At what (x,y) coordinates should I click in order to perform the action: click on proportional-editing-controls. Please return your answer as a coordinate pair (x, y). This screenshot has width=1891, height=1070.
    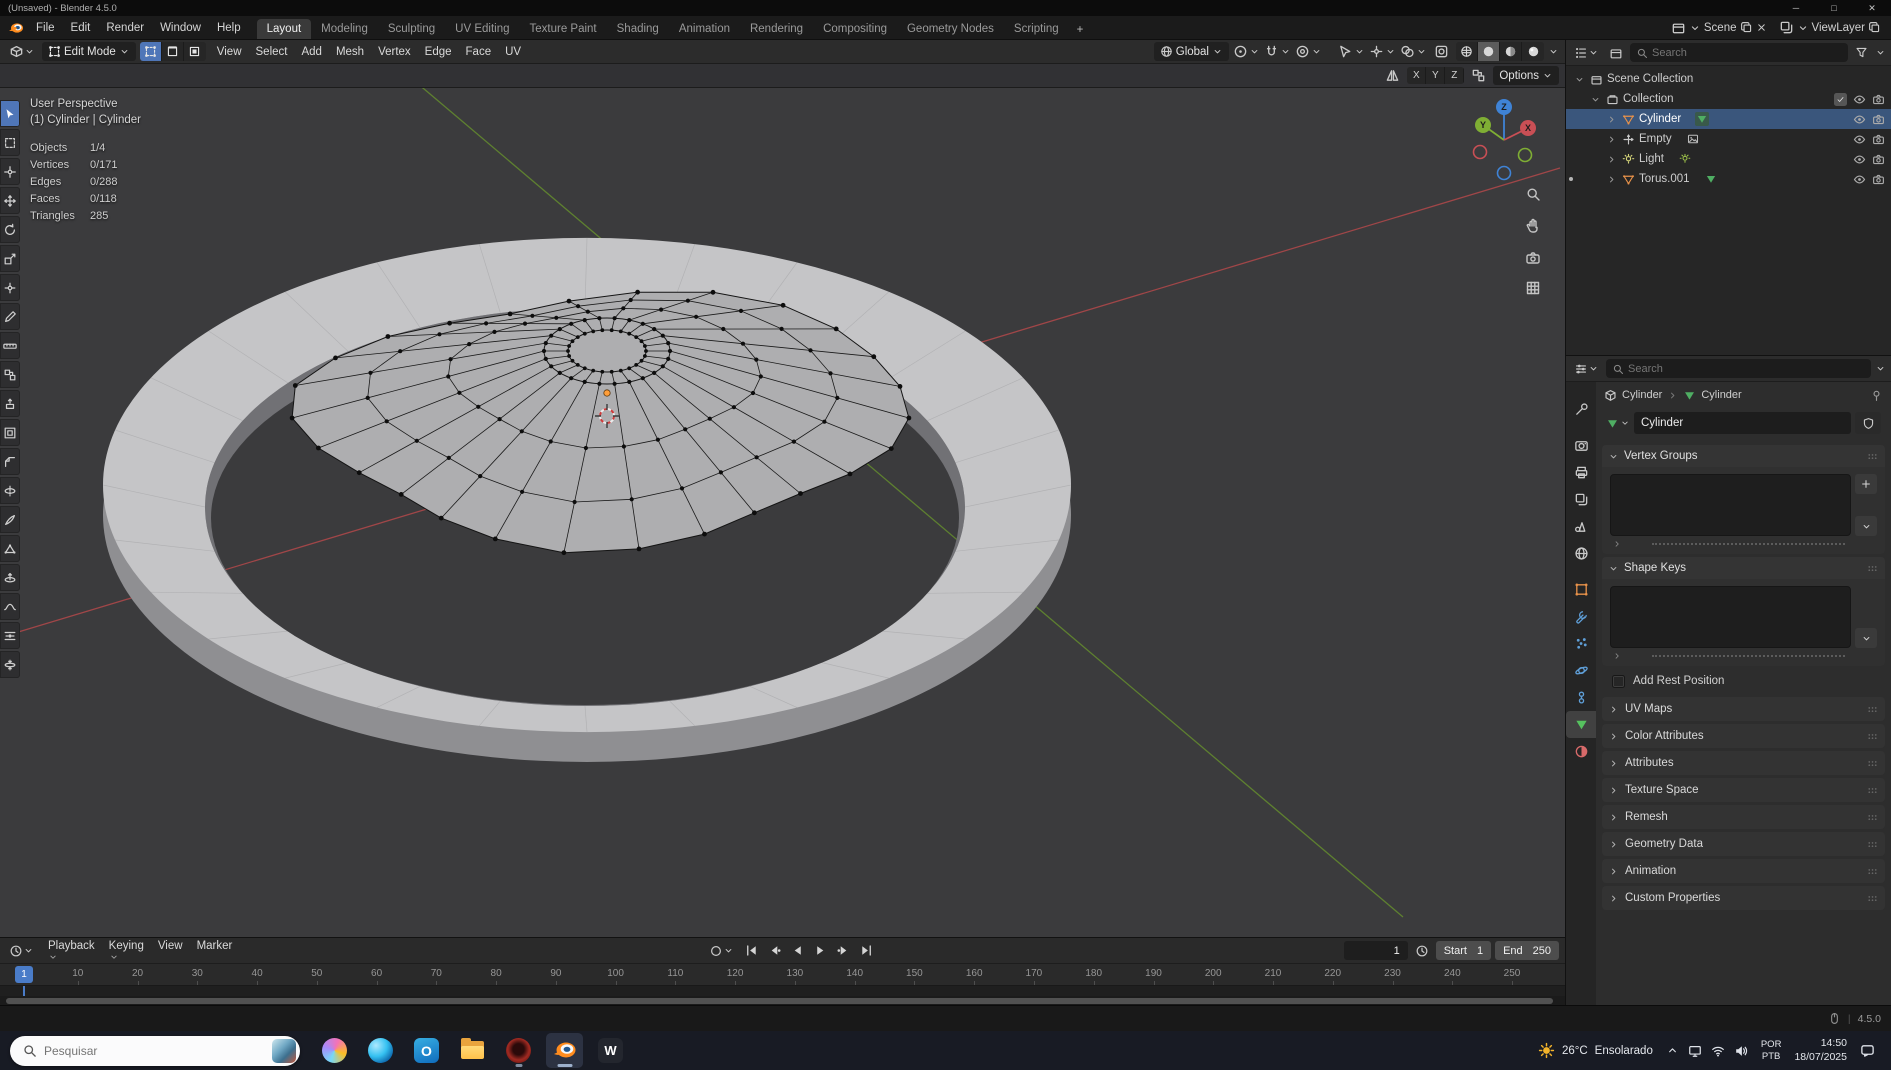
    Looking at the image, I should click on (1308, 51).